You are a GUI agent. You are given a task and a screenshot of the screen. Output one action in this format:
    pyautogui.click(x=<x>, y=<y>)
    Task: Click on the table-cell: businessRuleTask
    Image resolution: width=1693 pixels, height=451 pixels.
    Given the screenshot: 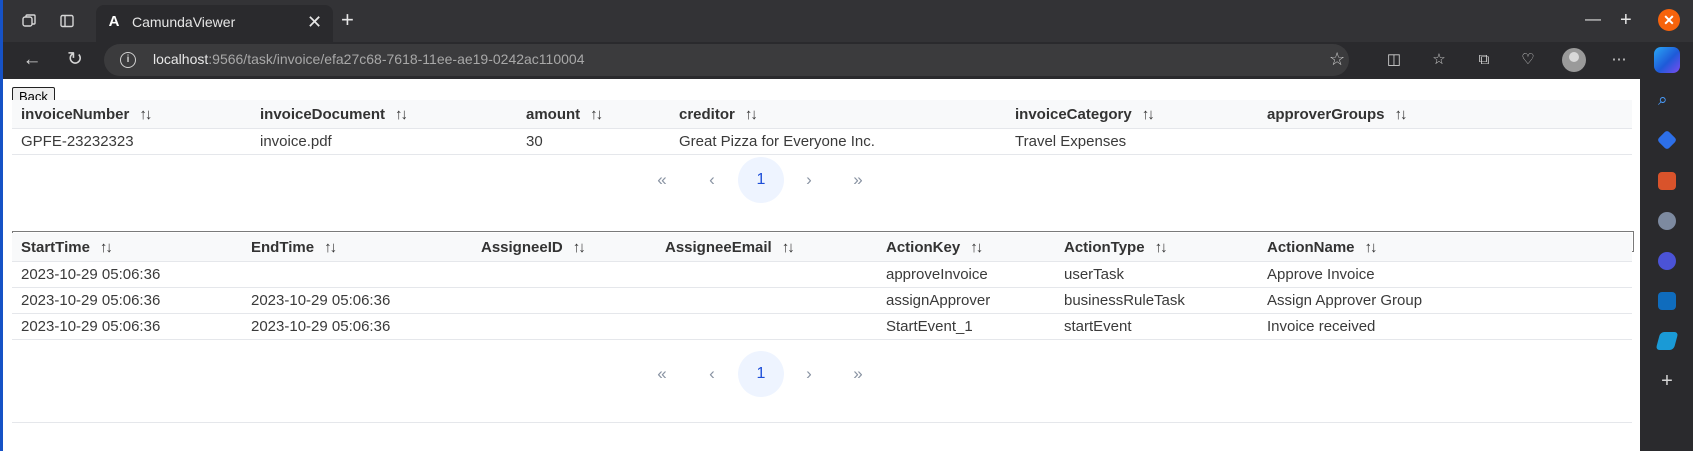 What is the action you would take?
    pyautogui.click(x=1156, y=300)
    